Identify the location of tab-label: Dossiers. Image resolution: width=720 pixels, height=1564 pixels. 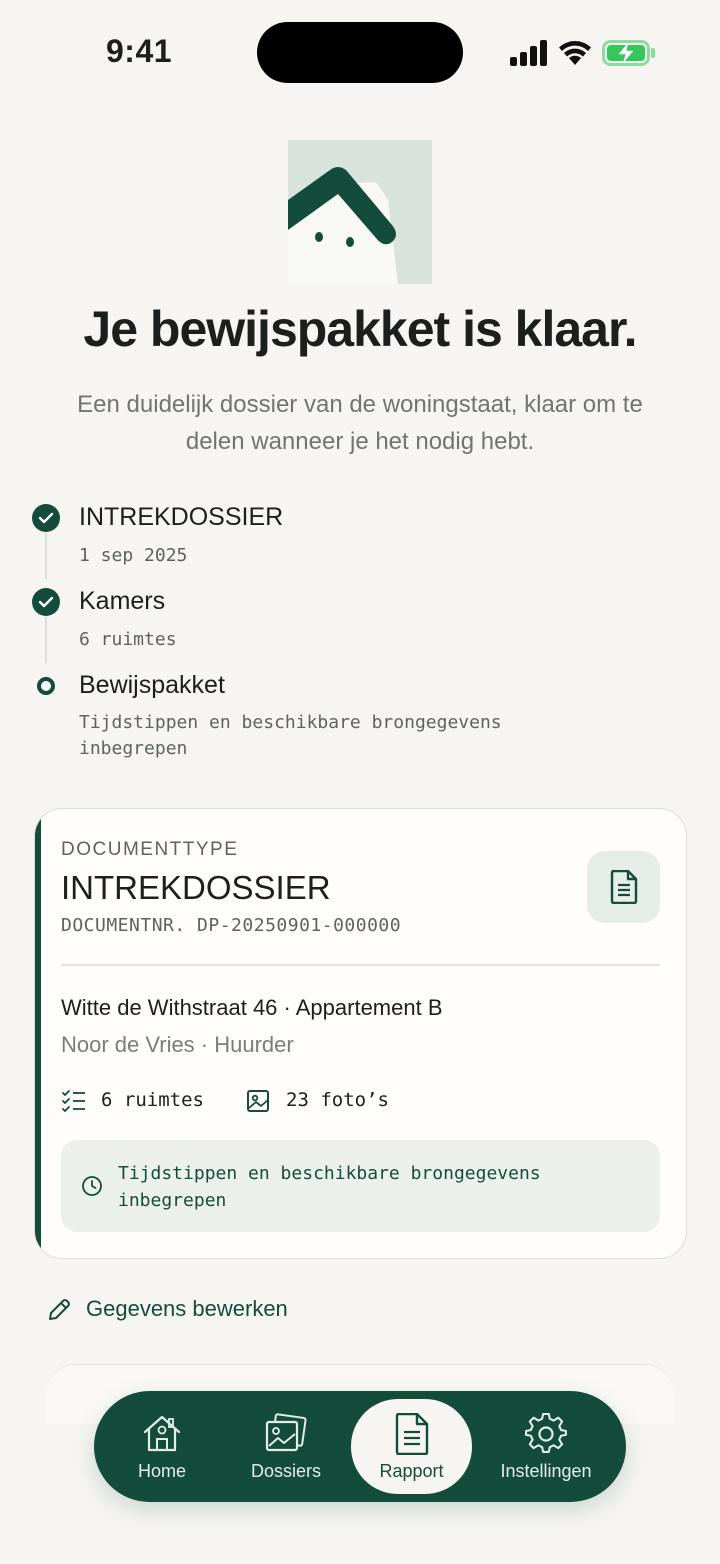
(285, 1471).